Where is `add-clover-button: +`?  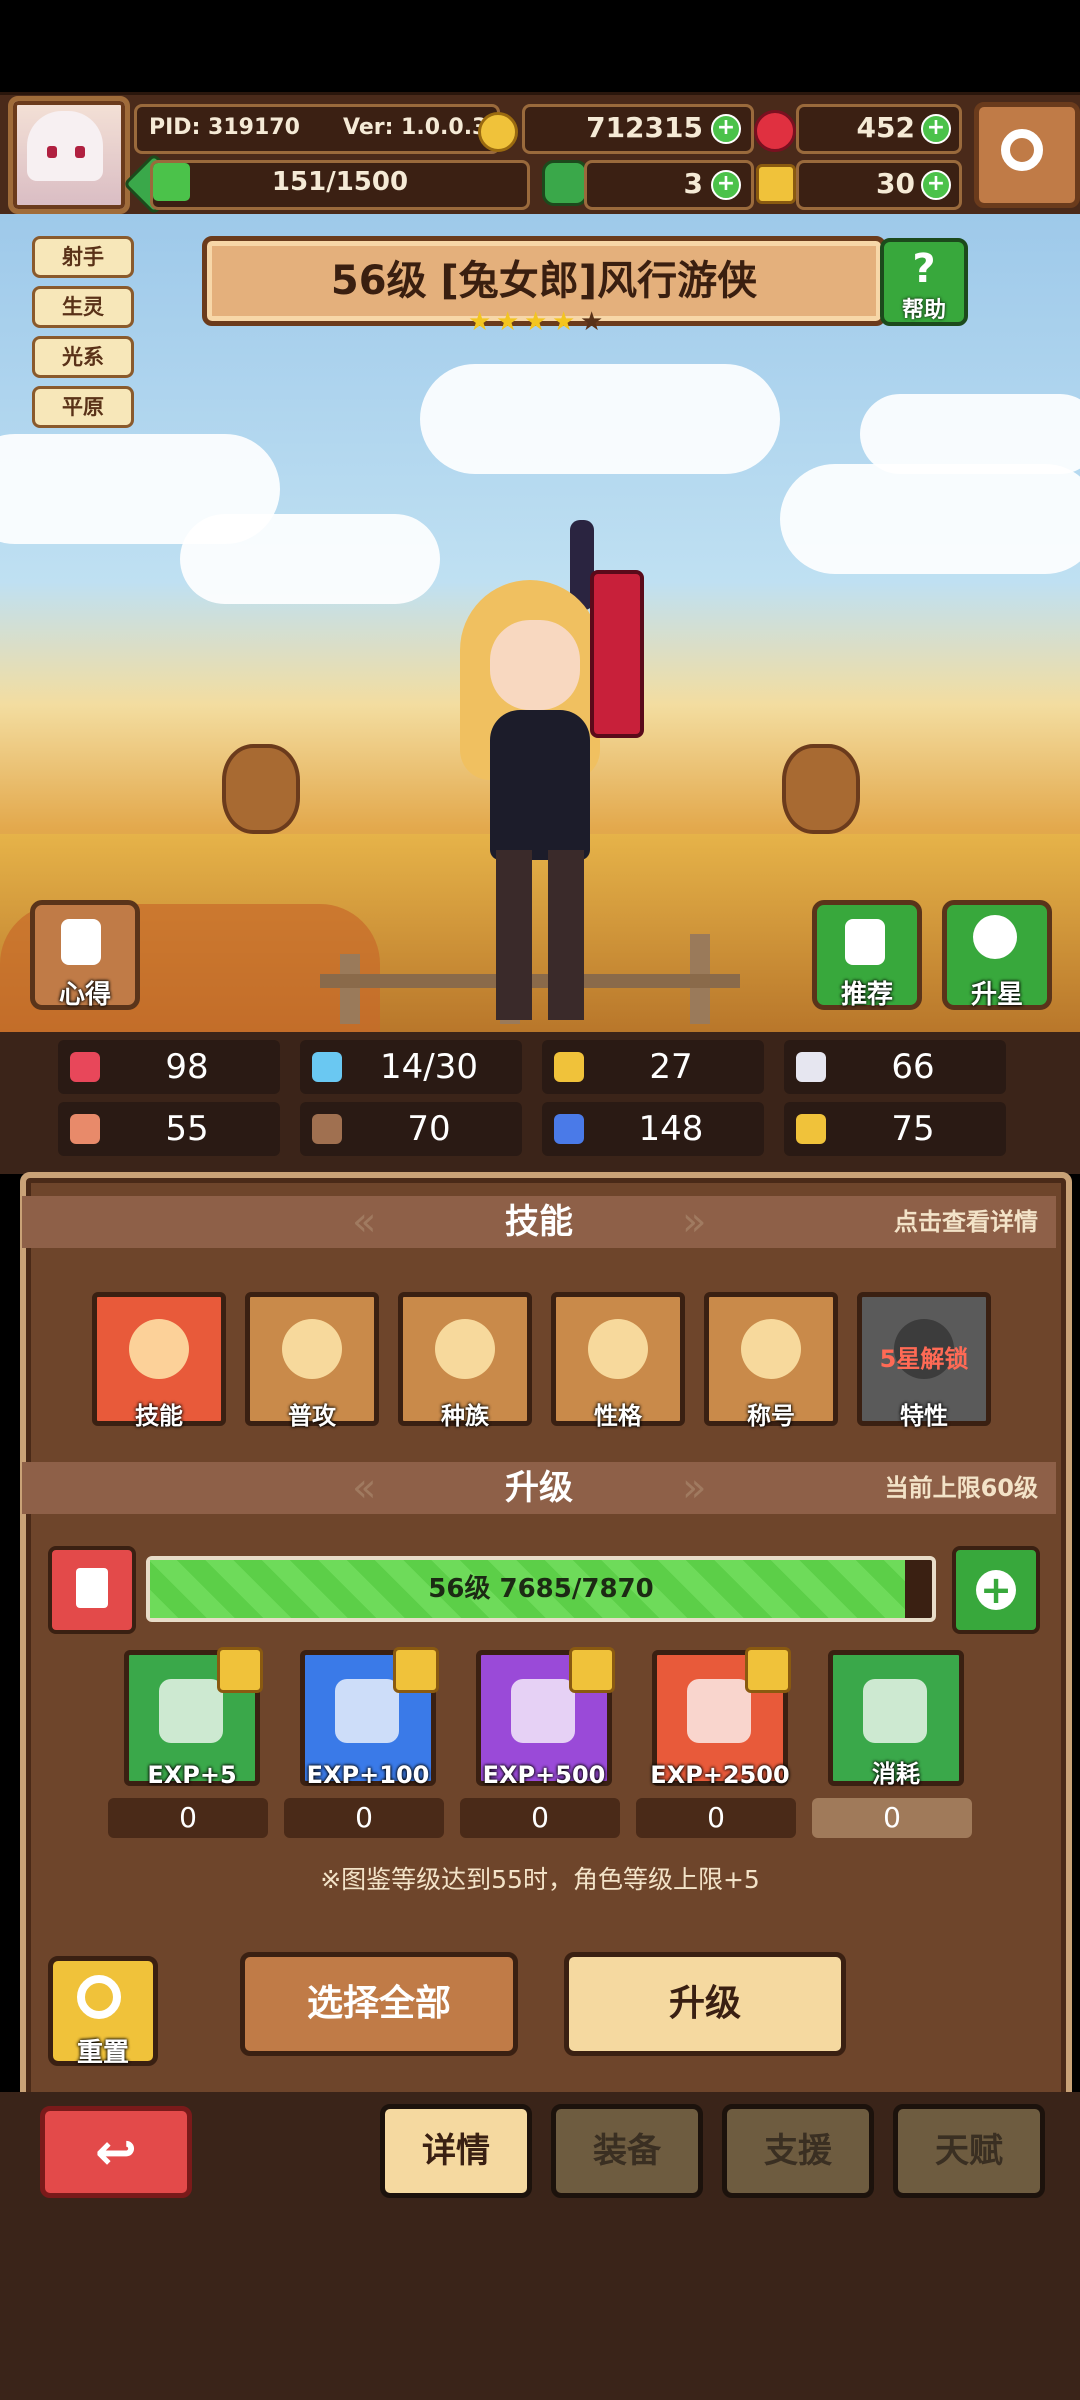
add-clover-button: + is located at coordinates (726, 185).